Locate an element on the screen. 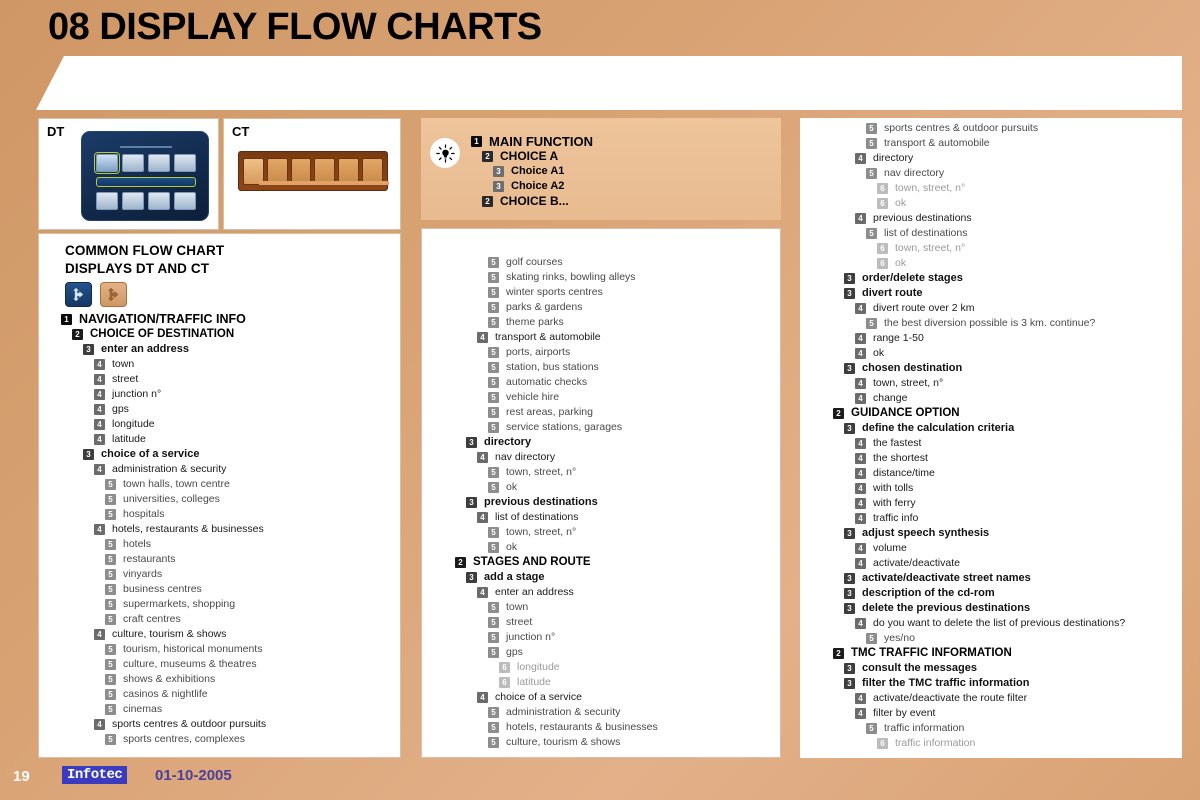 This screenshot has height=800, width=1200. flow-chart-row-label: service stations, garages is located at coordinates (564, 427).